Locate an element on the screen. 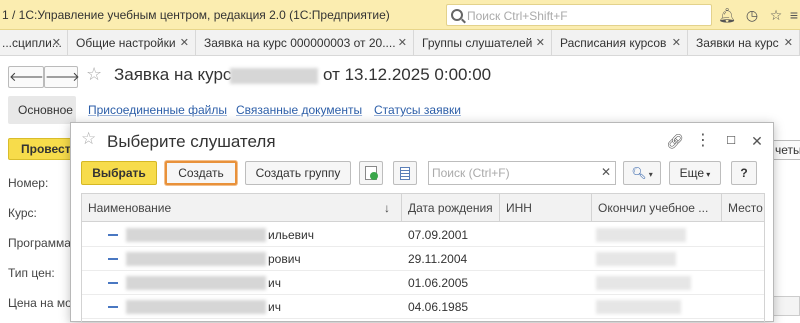 The height and width of the screenshot is (323, 800). more-actions-icon: ⋮ is located at coordinates (703, 141).